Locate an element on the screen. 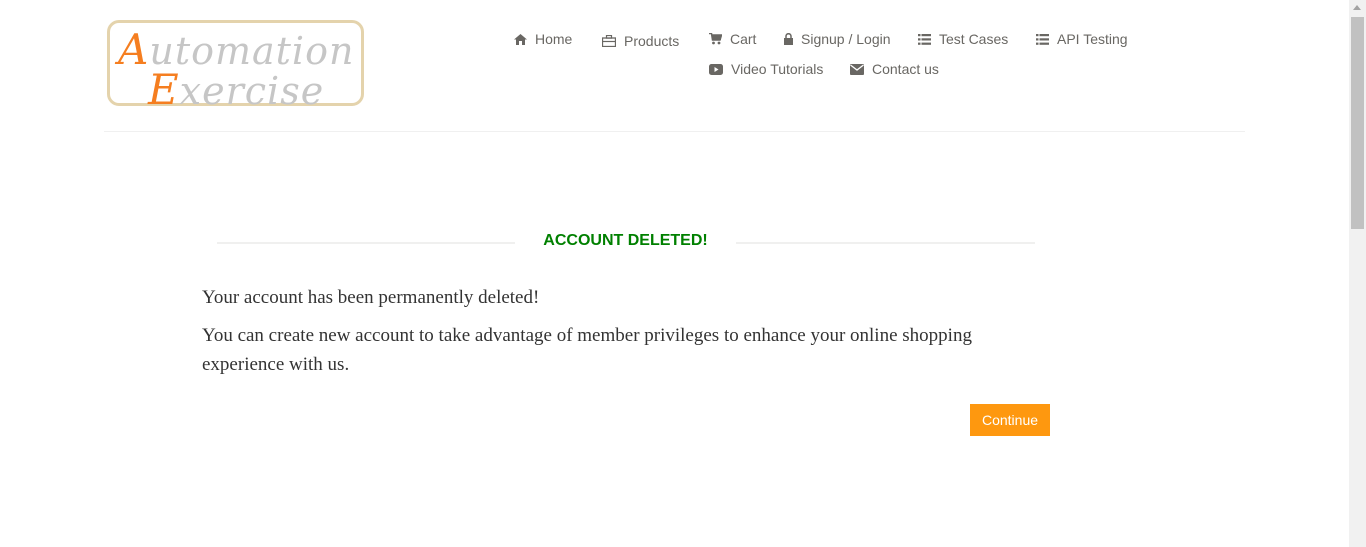 The image size is (1366, 547). nav-login-label: Signup / Login is located at coordinates (846, 39).